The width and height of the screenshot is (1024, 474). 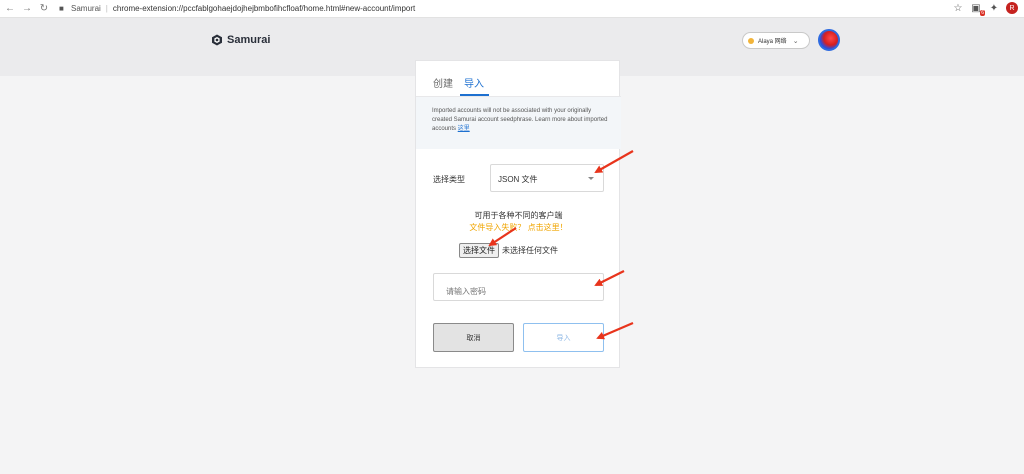 What do you see at coordinates (982, 13) in the screenshot?
I see `extension-badge: 6` at bounding box center [982, 13].